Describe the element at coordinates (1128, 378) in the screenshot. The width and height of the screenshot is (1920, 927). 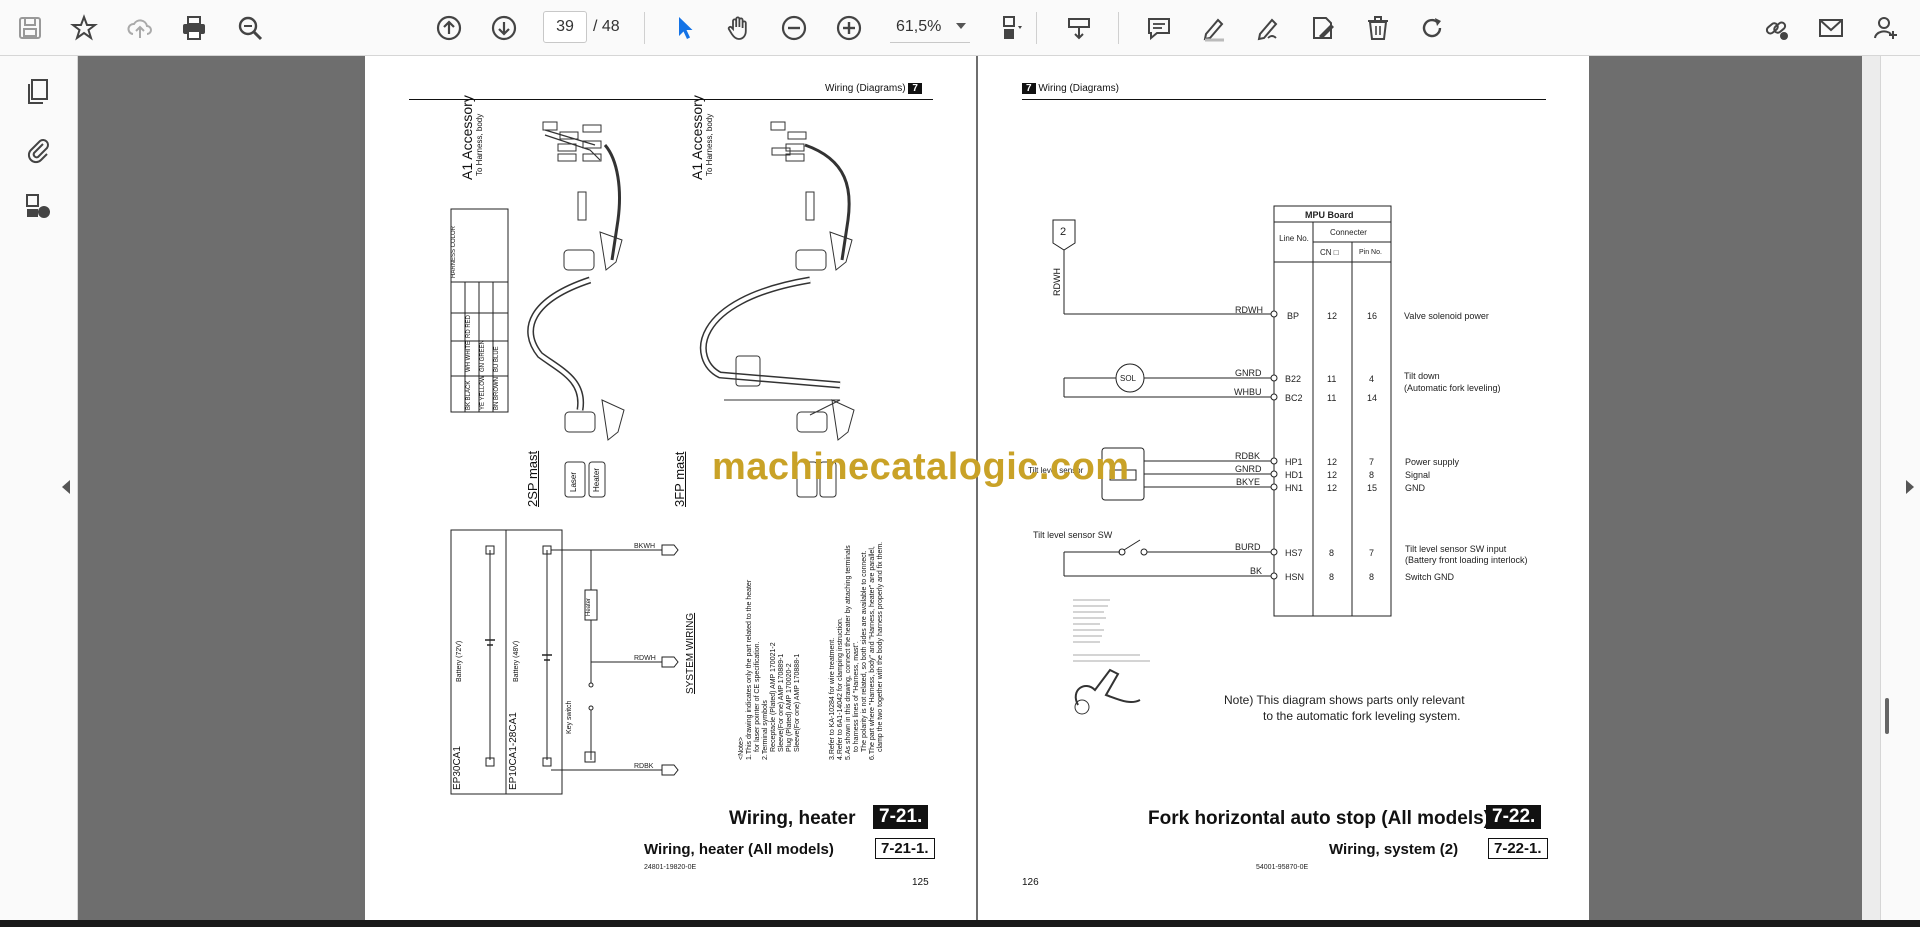
I see `sol-label: SOL` at that location.